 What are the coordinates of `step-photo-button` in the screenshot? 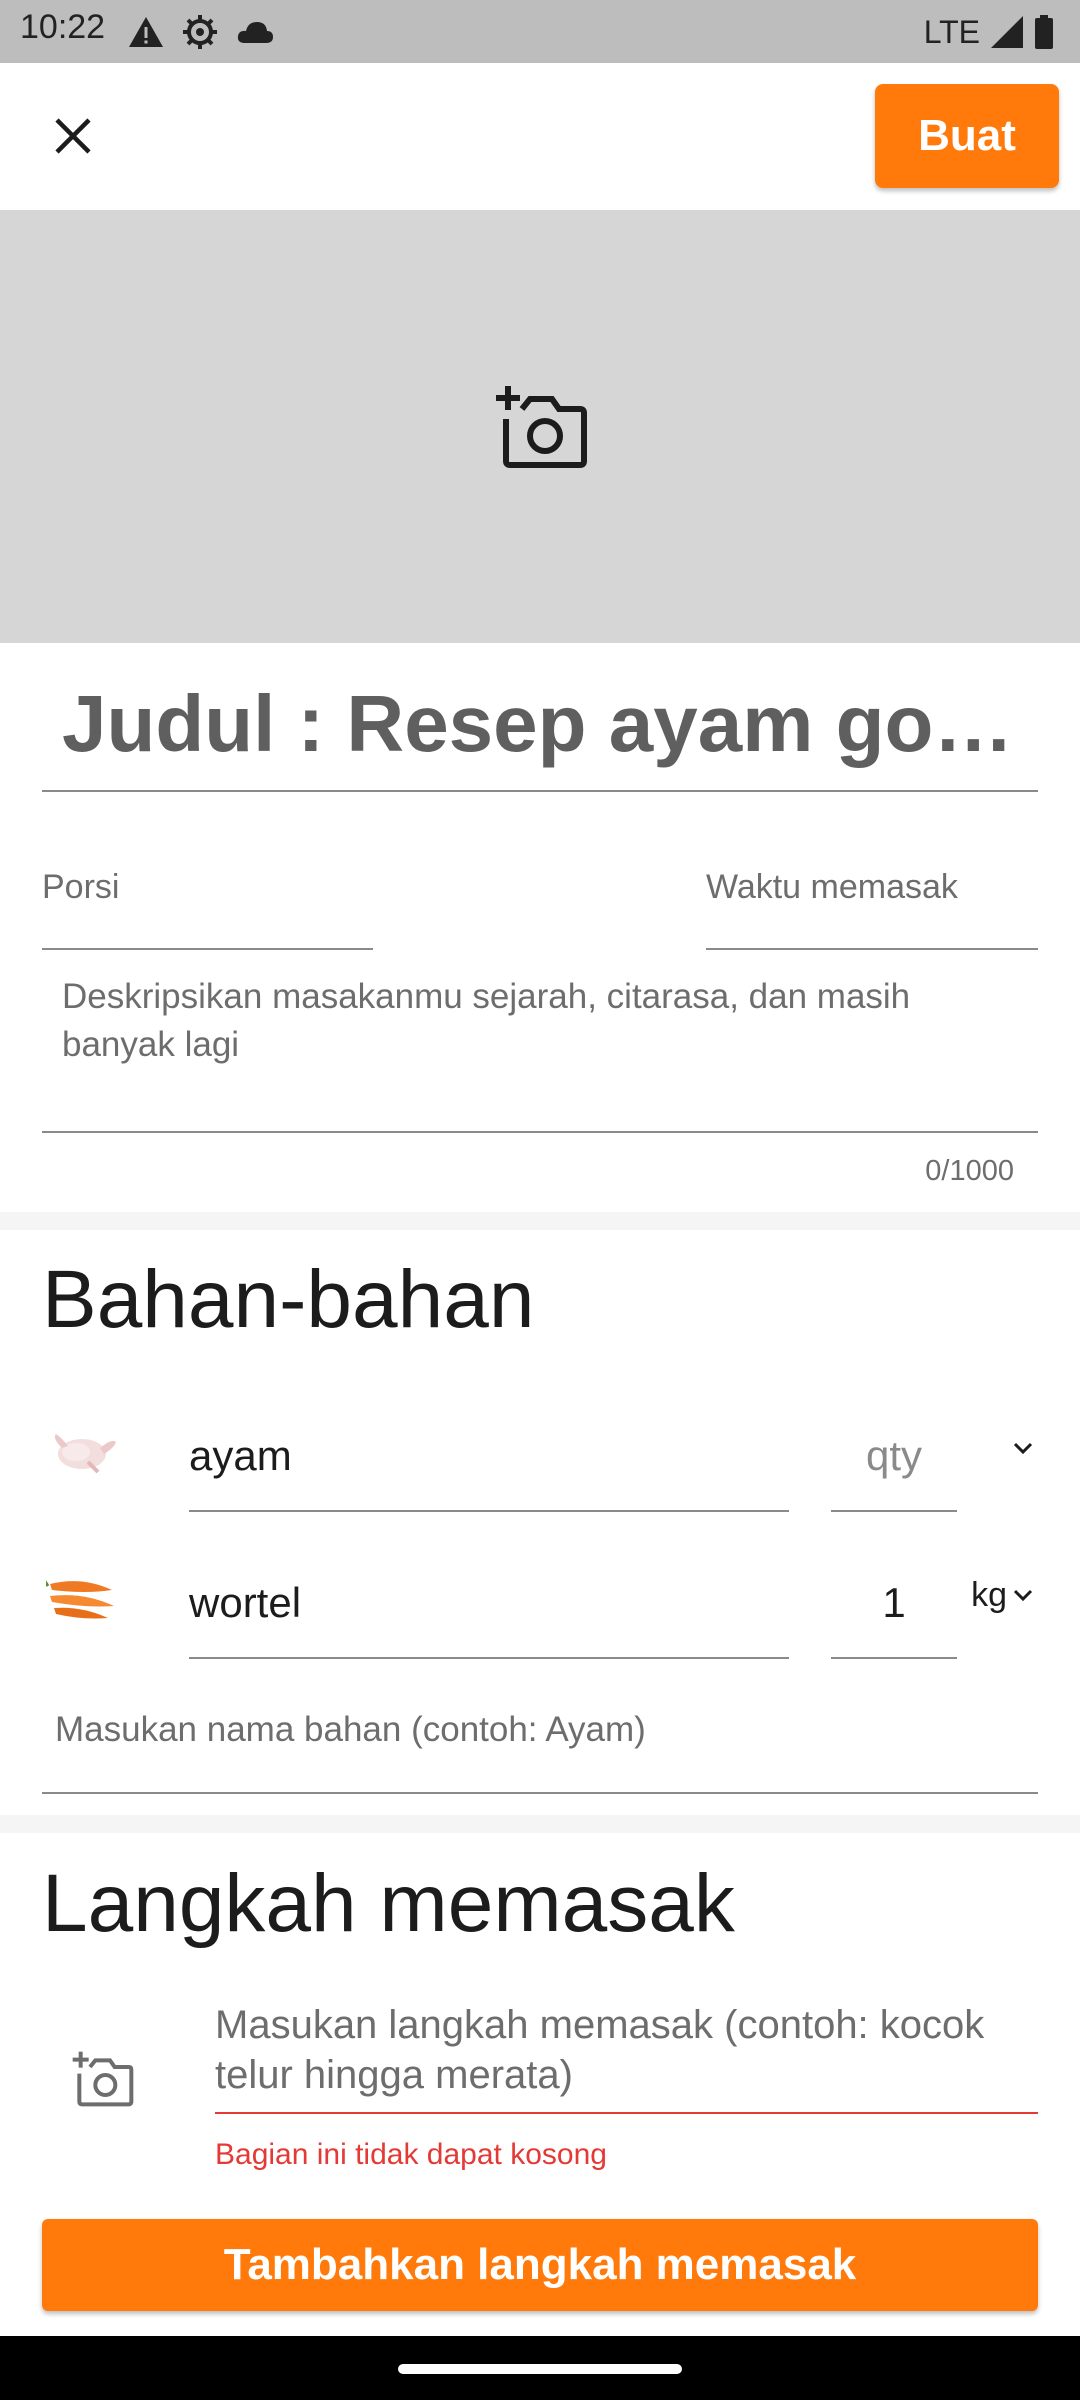 It's located at (108, 2085).